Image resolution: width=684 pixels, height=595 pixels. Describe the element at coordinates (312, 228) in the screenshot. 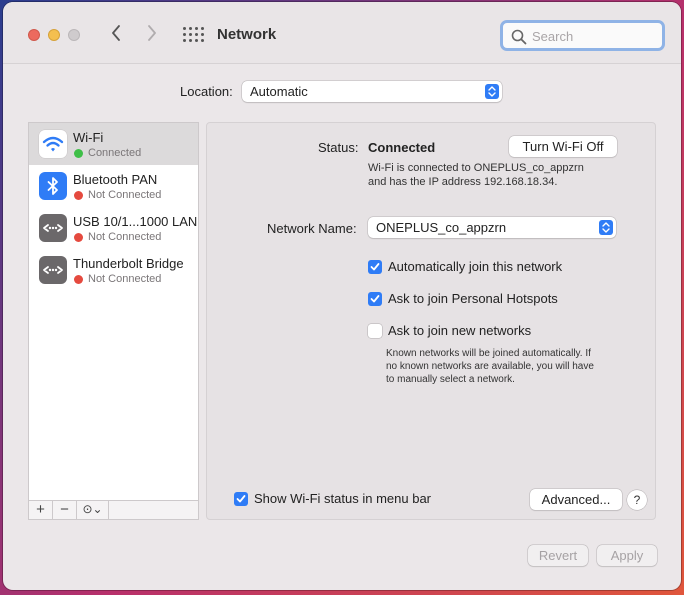

I see `network-name-label: Network Name:` at that location.